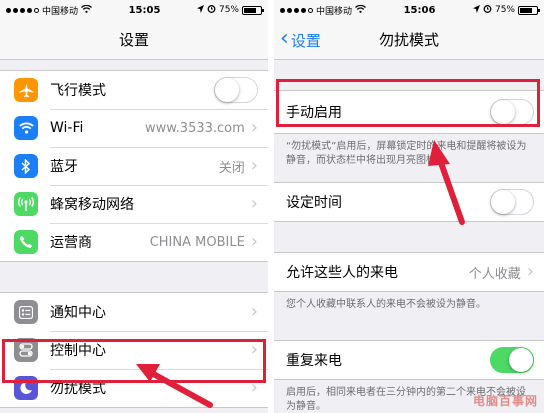  I want to click on cellular-icon, so click(26, 204).